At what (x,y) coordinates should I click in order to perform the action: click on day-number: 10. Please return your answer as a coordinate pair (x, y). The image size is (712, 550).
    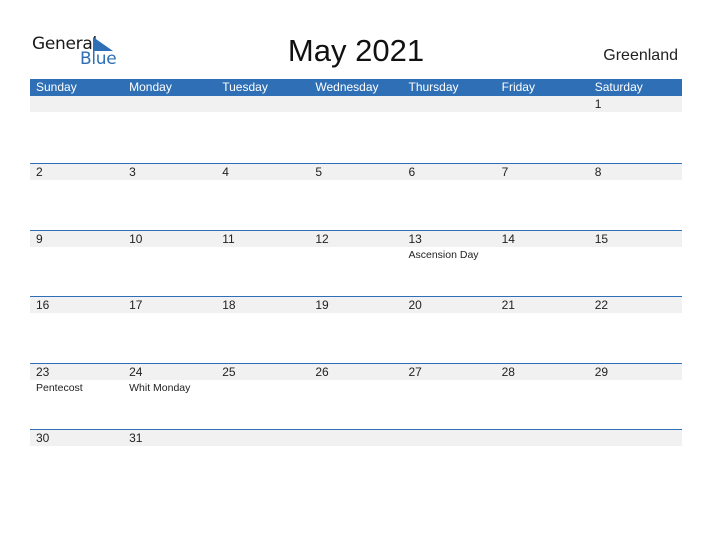
    Looking at the image, I should click on (136, 238).